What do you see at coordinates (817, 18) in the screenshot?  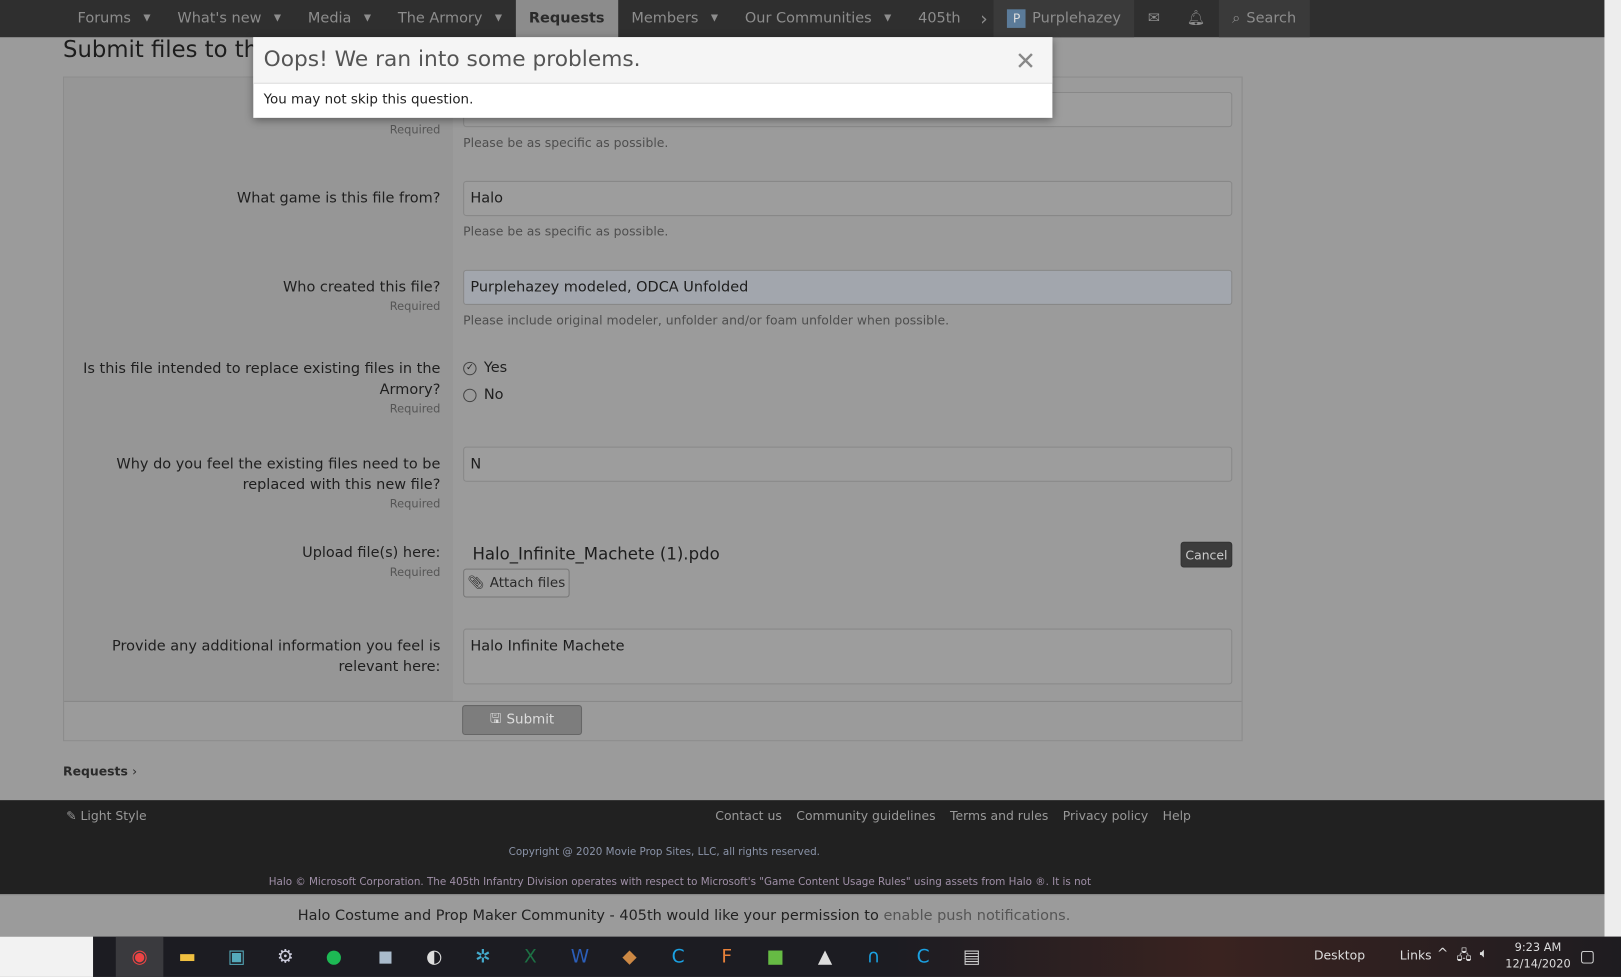 I see `nav-communities: Our Communities ▼` at bounding box center [817, 18].